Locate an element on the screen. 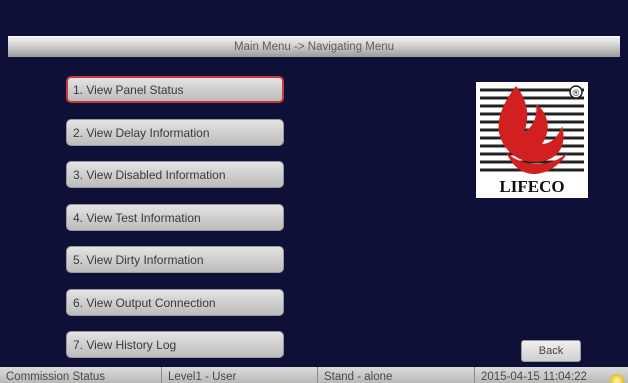  lifeco-logo: ® LIFECO is located at coordinates (532, 140).